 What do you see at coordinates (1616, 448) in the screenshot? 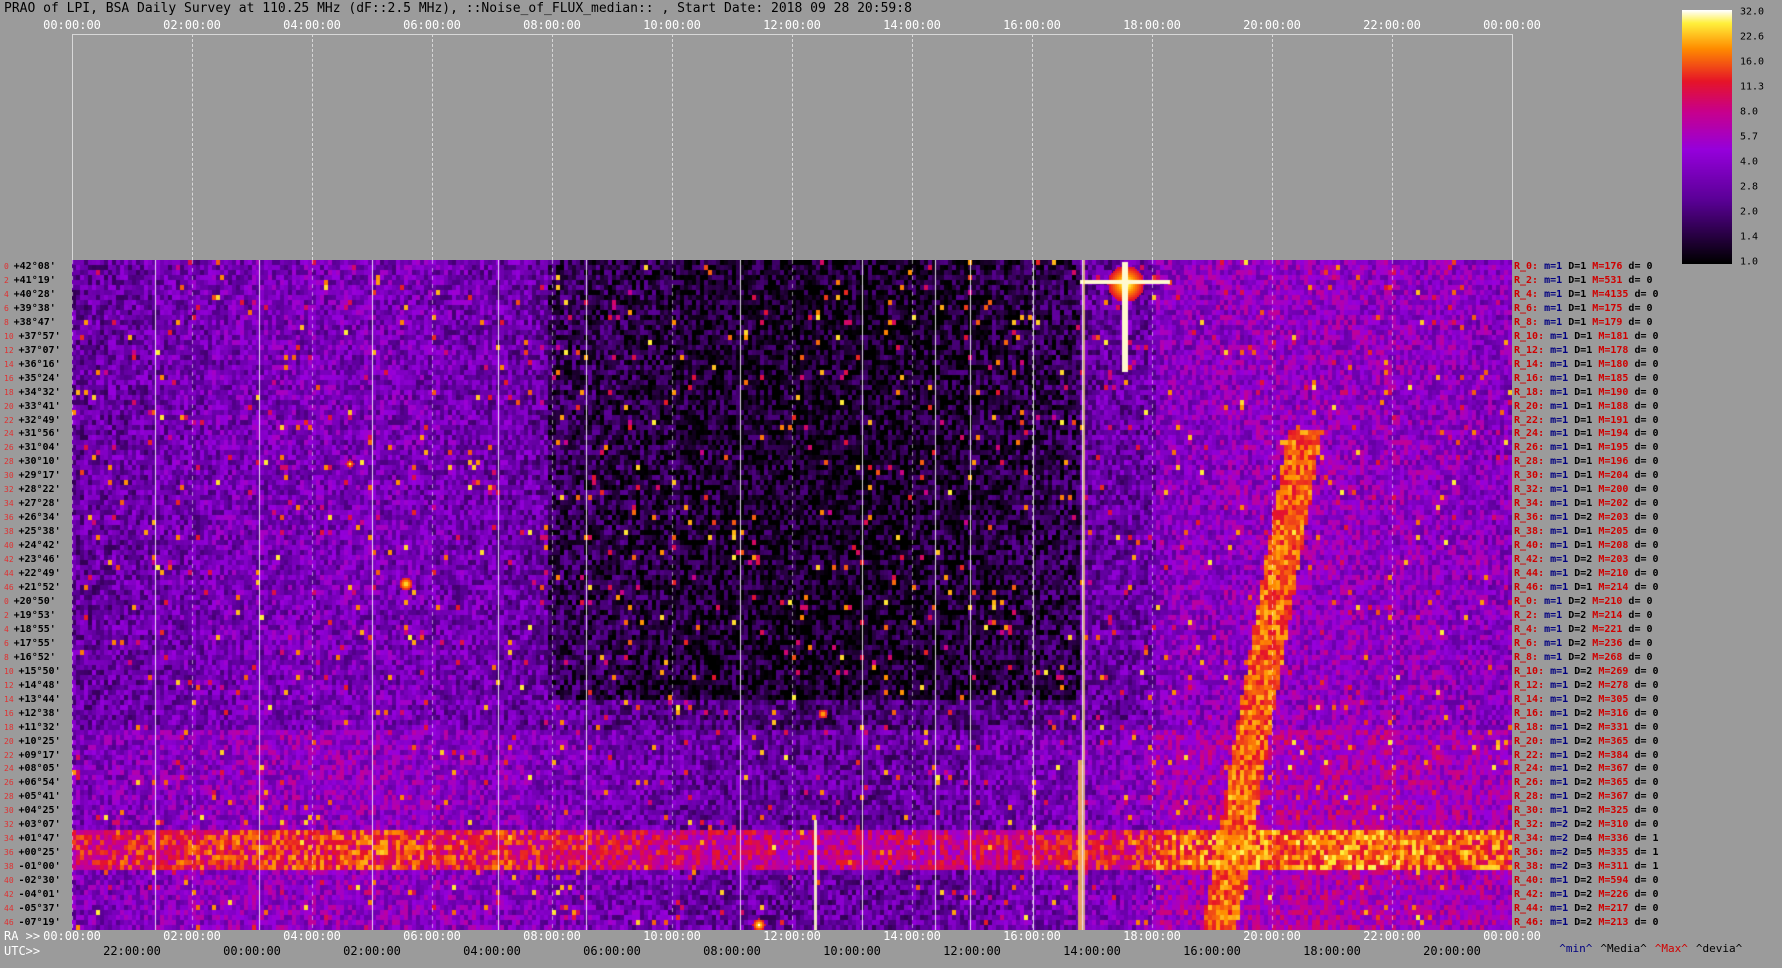
I see `stat-M: M=195` at bounding box center [1616, 448].